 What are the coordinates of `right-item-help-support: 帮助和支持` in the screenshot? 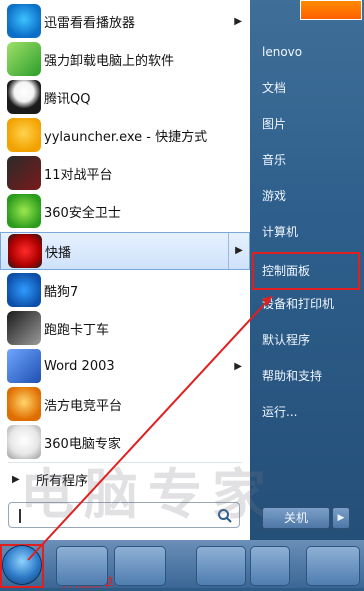 It's located at (312, 376).